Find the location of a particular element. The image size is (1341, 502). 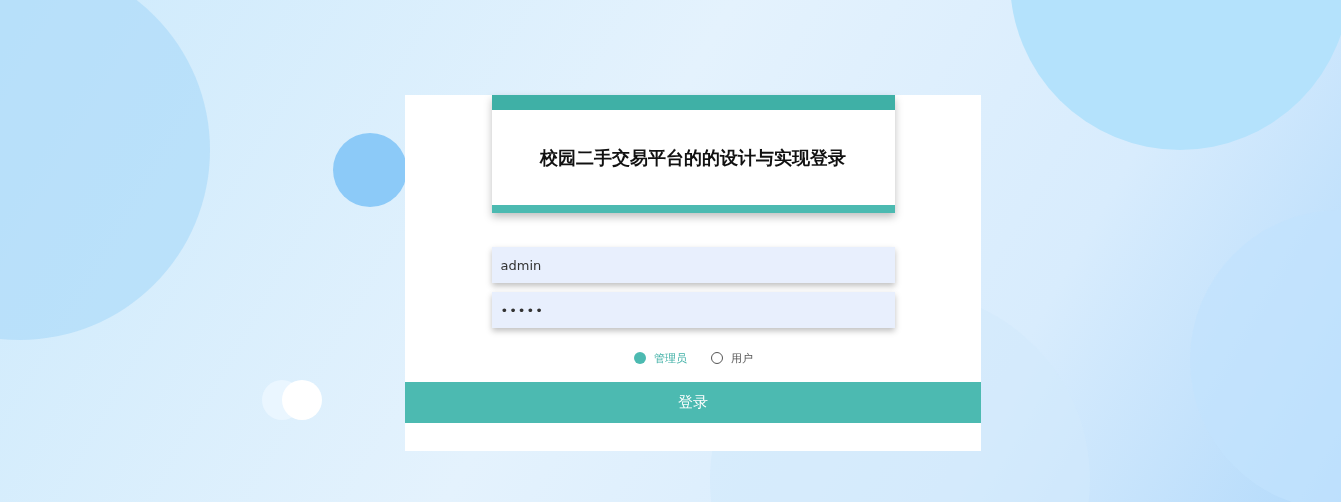

username-field: admin is located at coordinates (693, 265).